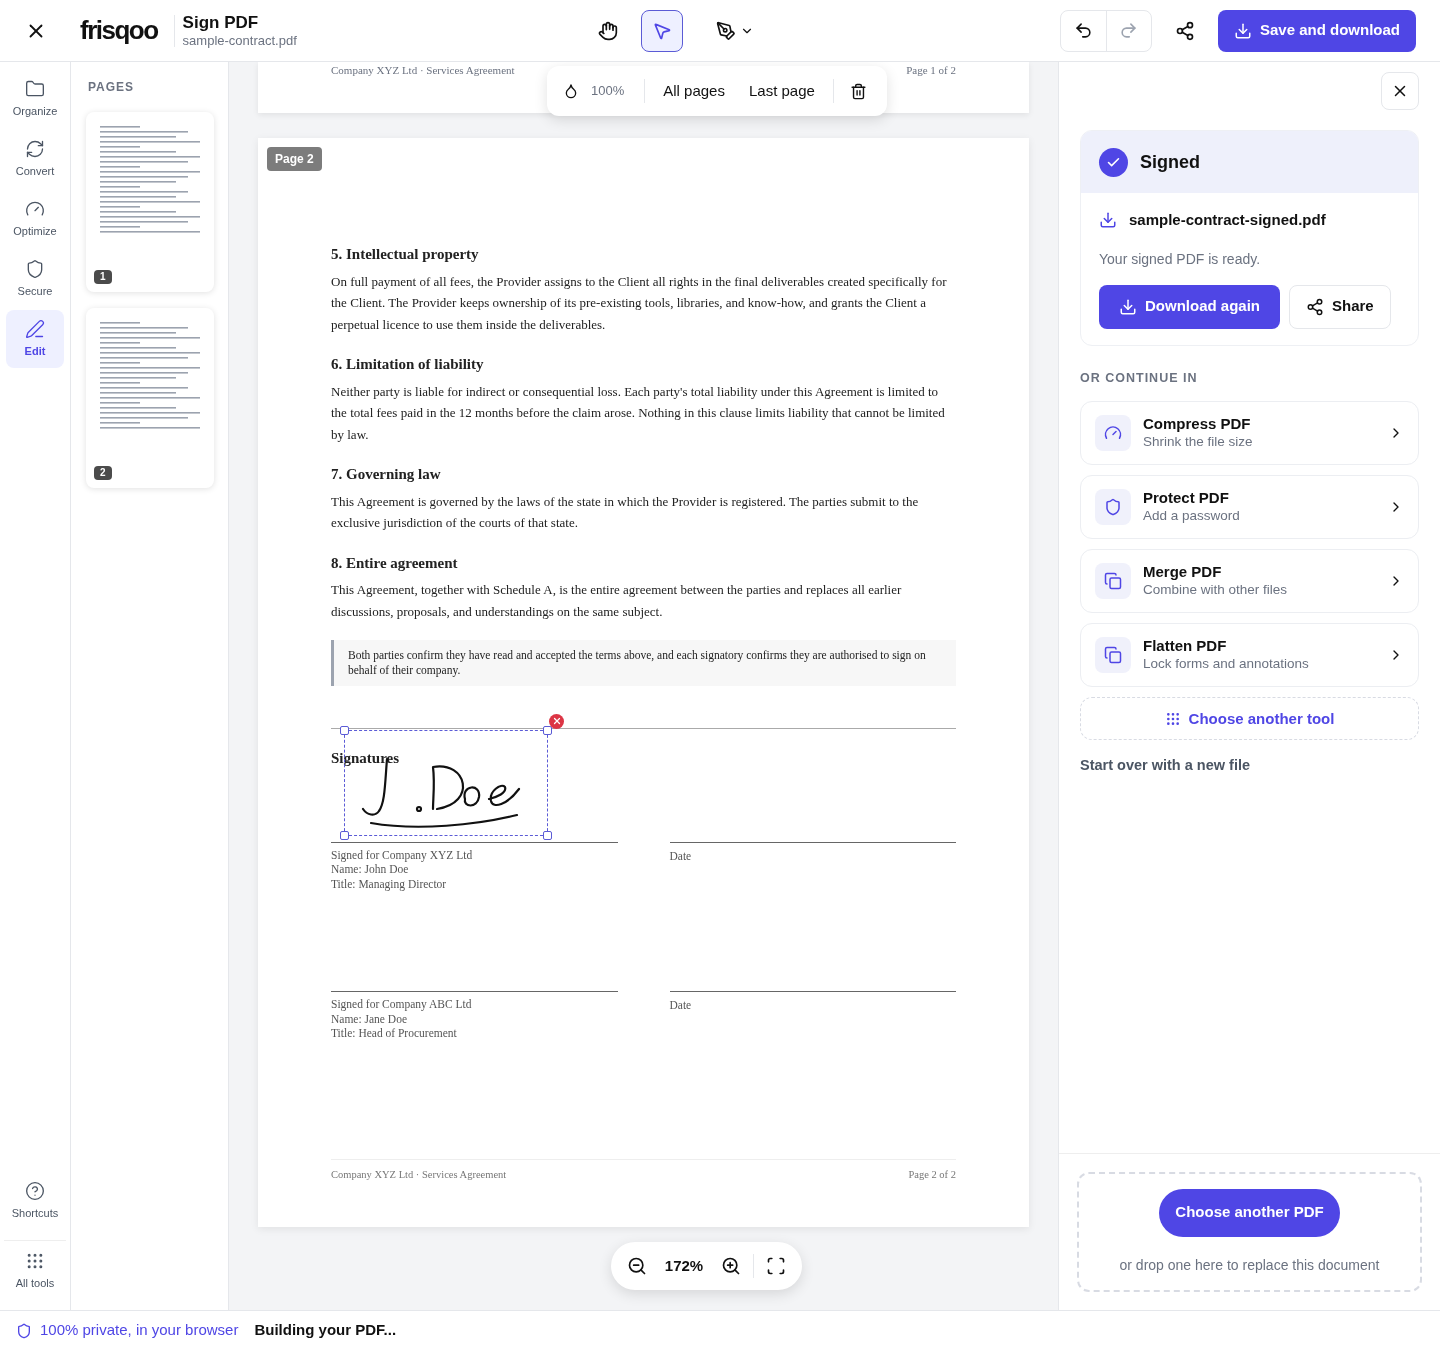  What do you see at coordinates (617, 601) in the screenshot?
I see `section-body: This Agreement, together with Schedule A, is the entire agreement between the parties and replaces all earlier discussions, proposals, and understandings on the same subject.` at bounding box center [617, 601].